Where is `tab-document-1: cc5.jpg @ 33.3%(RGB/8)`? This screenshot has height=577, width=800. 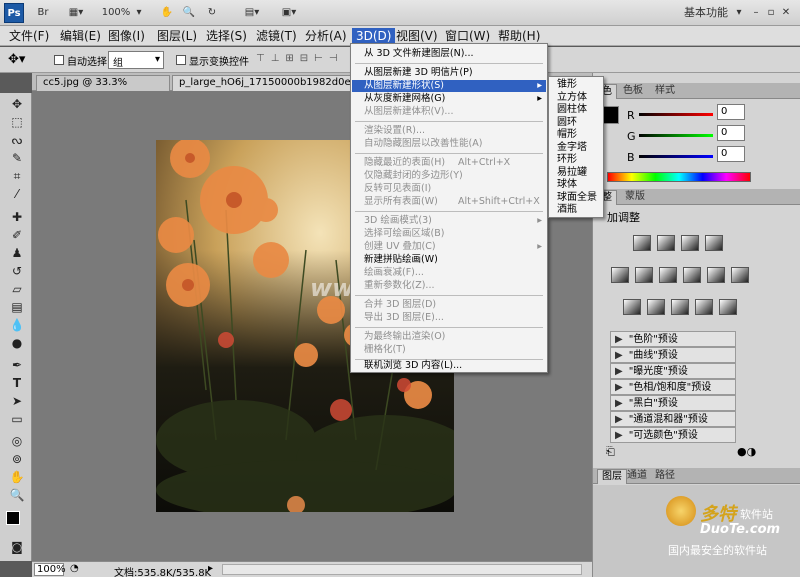 tab-document-1: cc5.jpg @ 33.3%(RGB/8) is located at coordinates (103, 88).